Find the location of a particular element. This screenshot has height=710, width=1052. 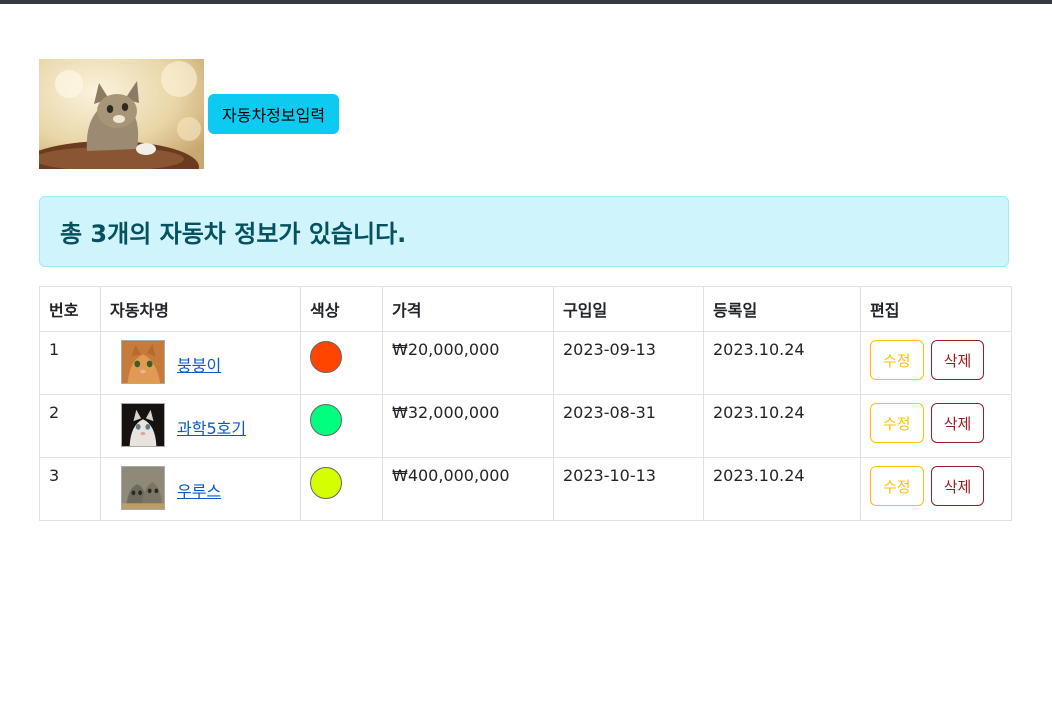

car-name-cell: 과학5호기 is located at coordinates (200, 426).